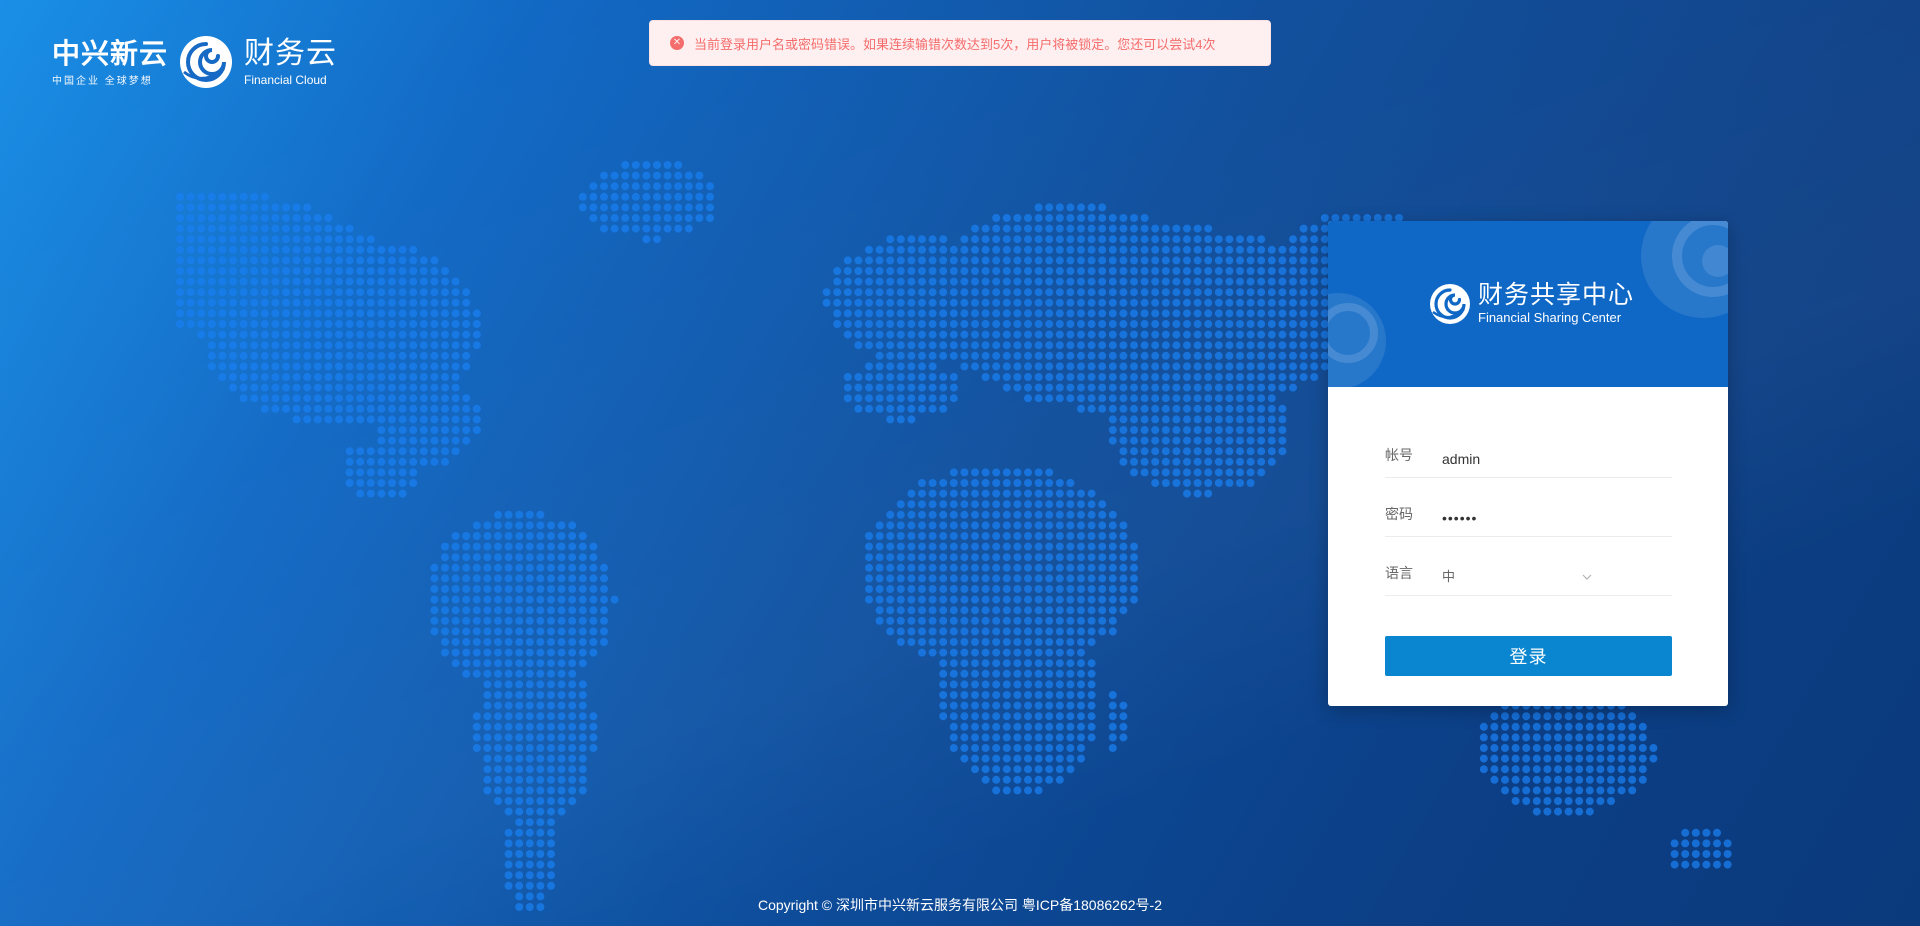 This screenshot has width=1920, height=926. What do you see at coordinates (1552, 464) in the screenshot?
I see `account-input` at bounding box center [1552, 464].